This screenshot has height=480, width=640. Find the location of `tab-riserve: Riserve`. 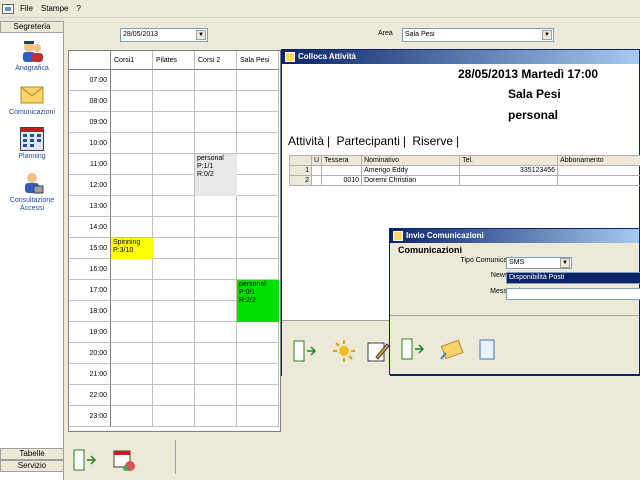

tab-riserve: Riserve is located at coordinates (432, 141).